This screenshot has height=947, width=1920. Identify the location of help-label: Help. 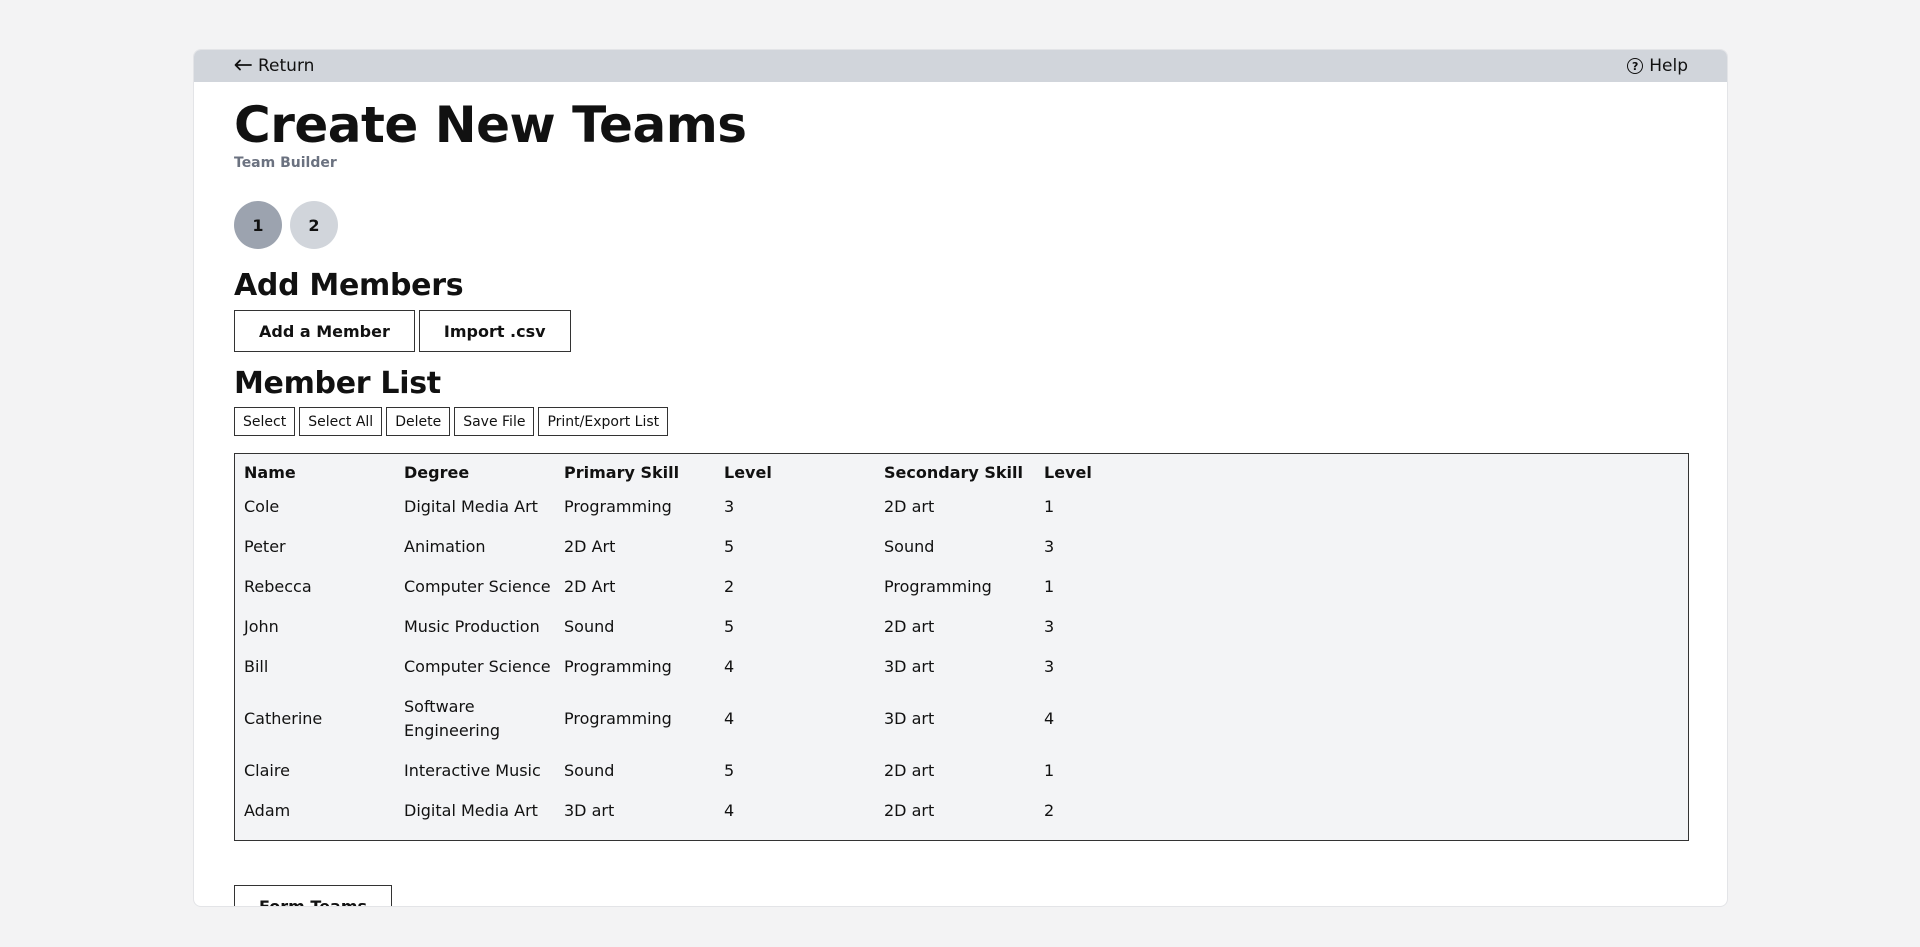
(1668, 66).